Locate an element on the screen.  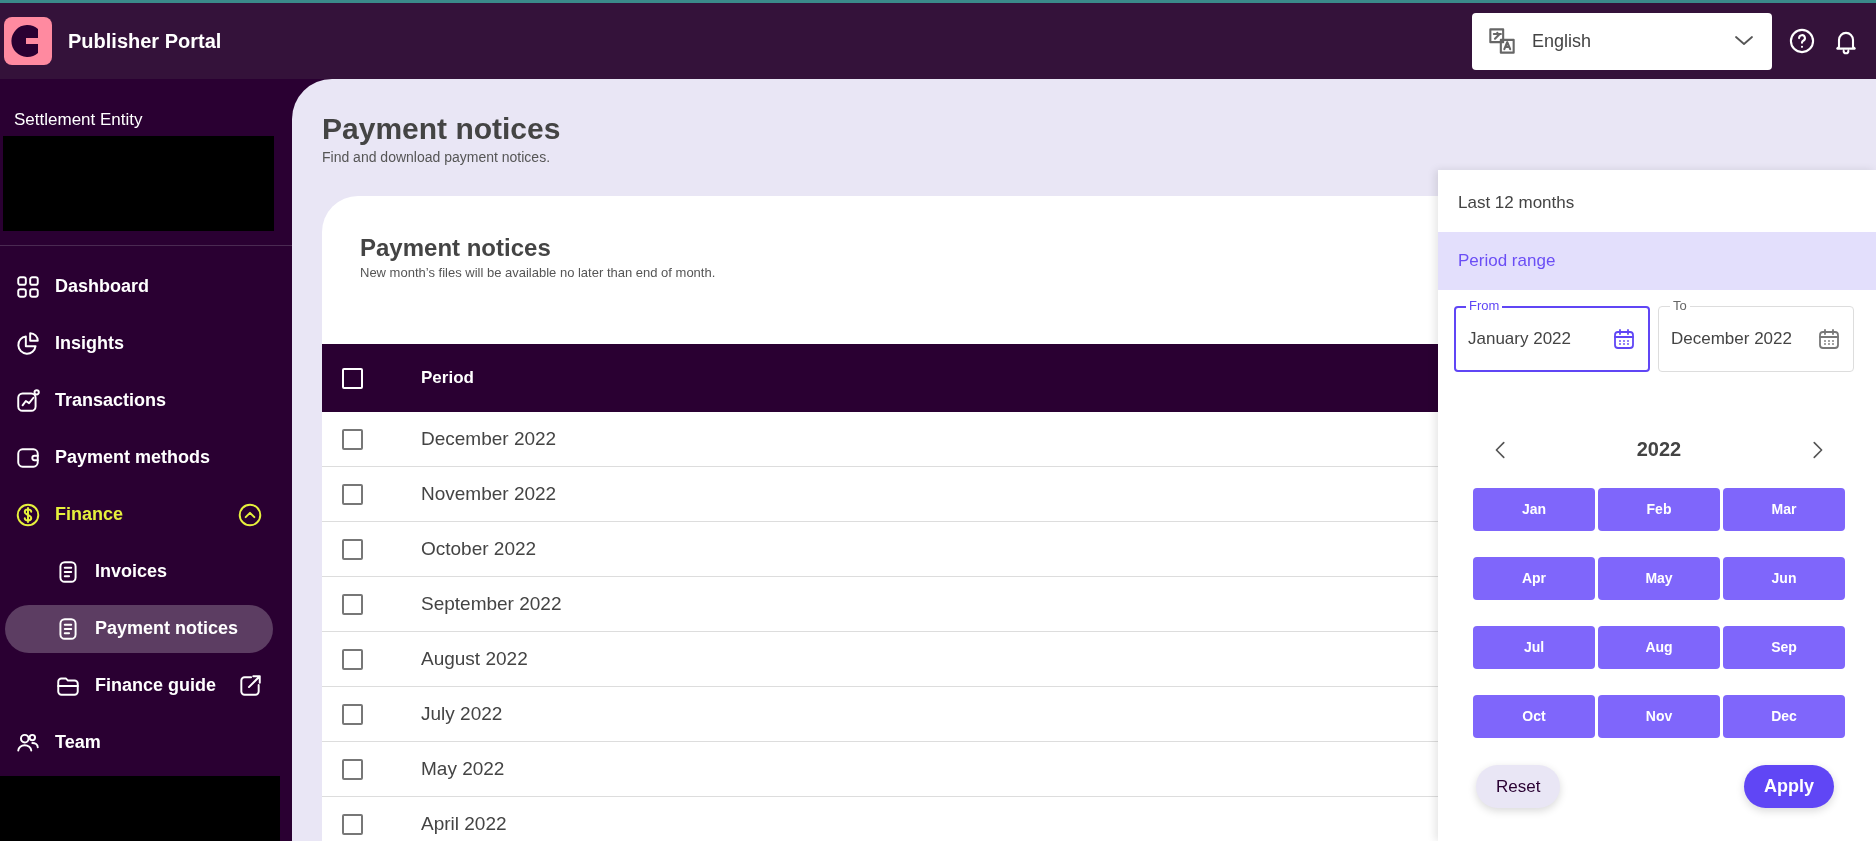
help-button is located at coordinates (1802, 41).